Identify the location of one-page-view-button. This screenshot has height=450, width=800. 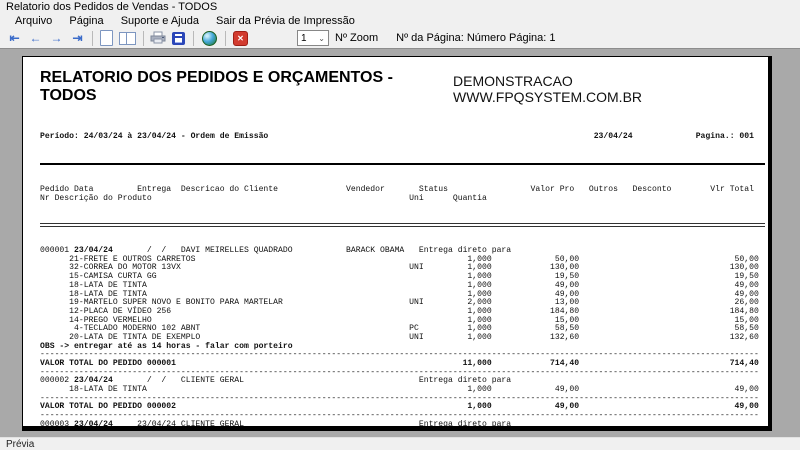
(106, 38).